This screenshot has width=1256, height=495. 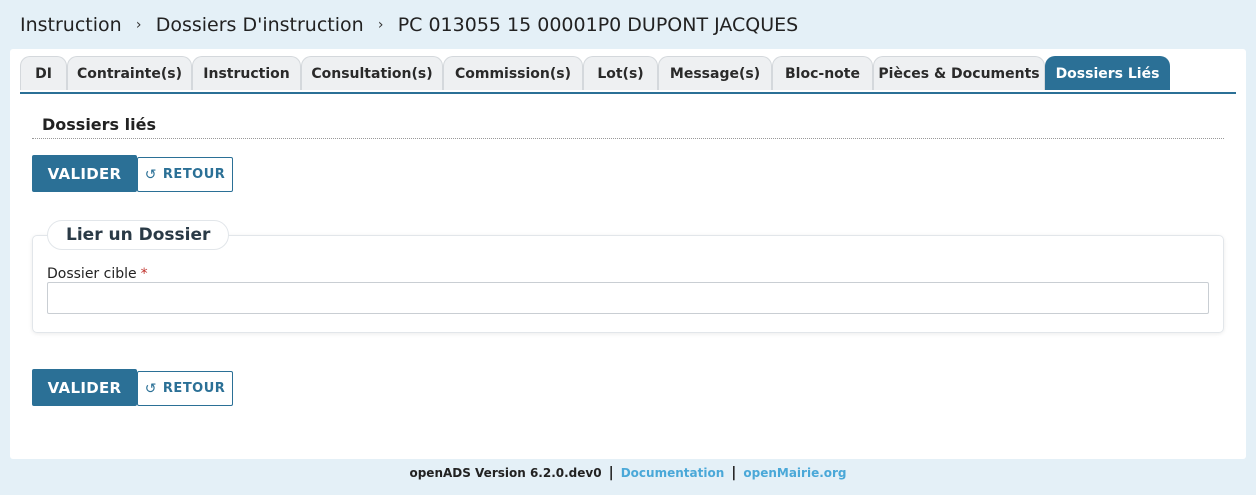 I want to click on tab-consultations: Consultation(s), so click(x=372, y=73).